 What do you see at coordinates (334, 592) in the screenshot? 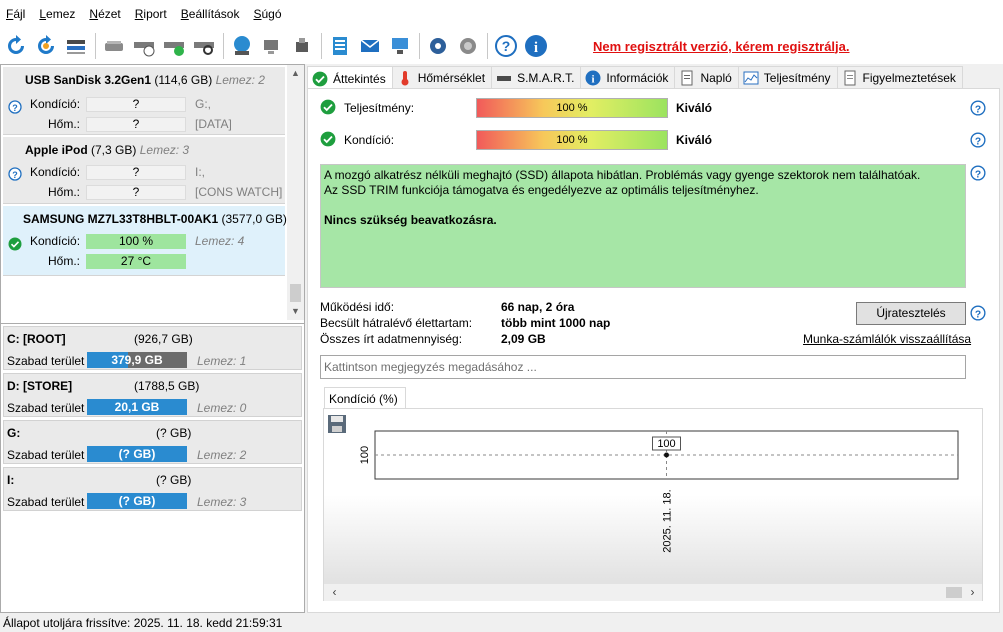
I see `scroll-left-icon: ‹` at bounding box center [334, 592].